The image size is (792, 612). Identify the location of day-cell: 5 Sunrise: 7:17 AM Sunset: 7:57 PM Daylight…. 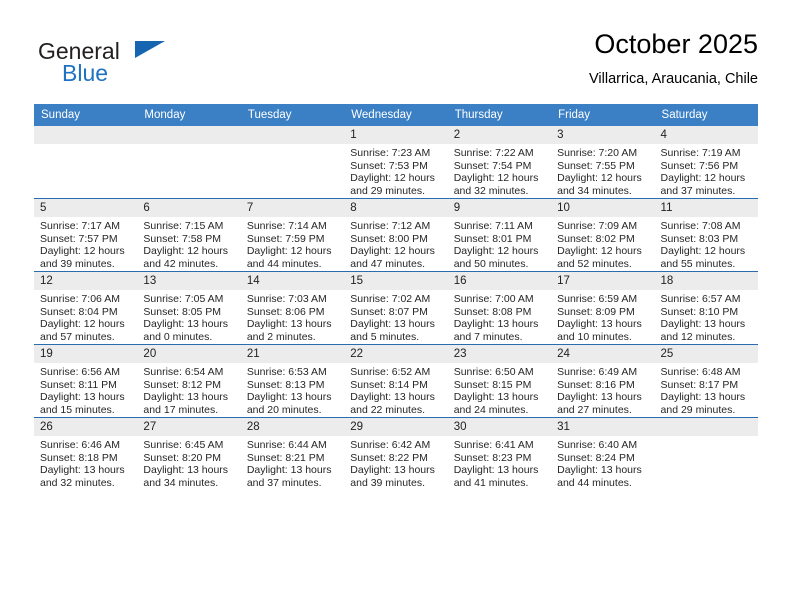
(86, 235).